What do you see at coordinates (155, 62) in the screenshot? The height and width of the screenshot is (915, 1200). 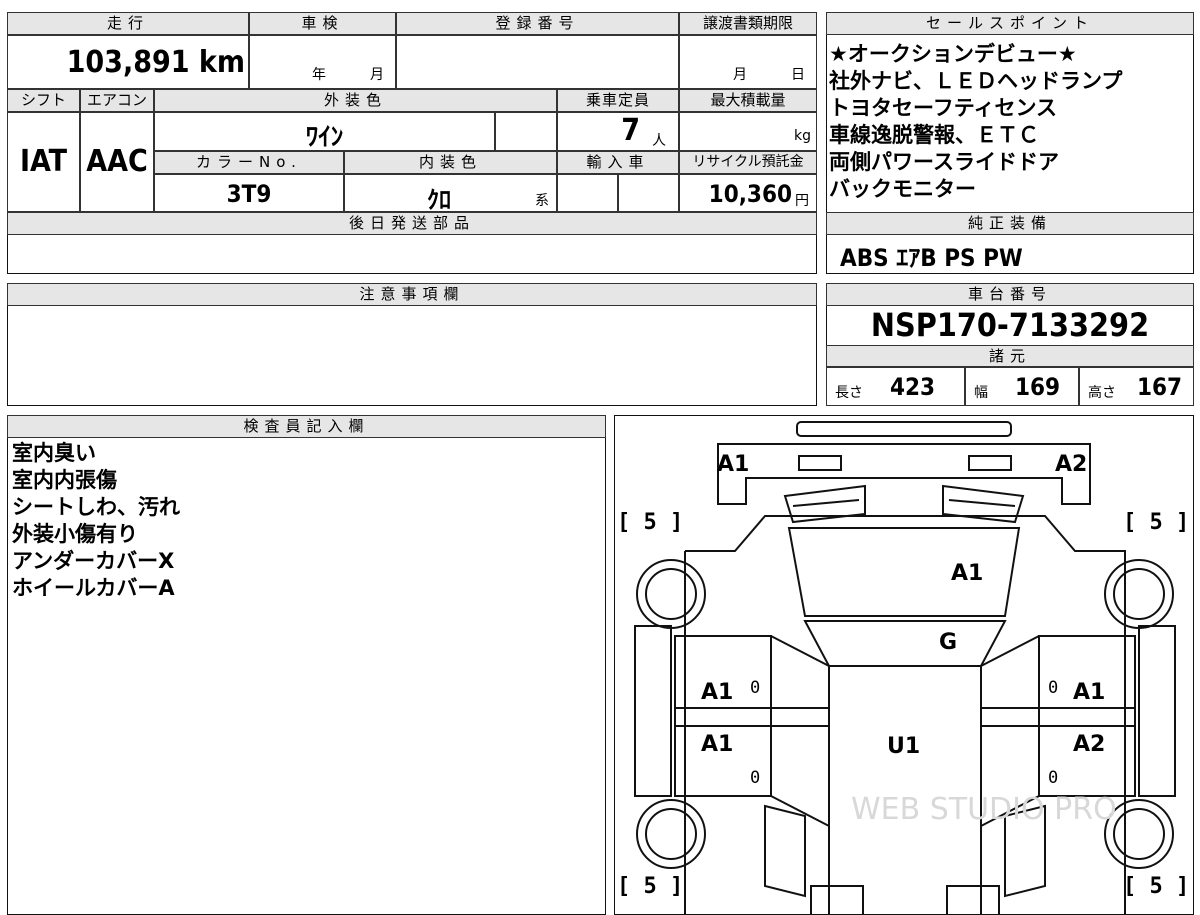 I see `mileage-value: 103,891 km` at bounding box center [155, 62].